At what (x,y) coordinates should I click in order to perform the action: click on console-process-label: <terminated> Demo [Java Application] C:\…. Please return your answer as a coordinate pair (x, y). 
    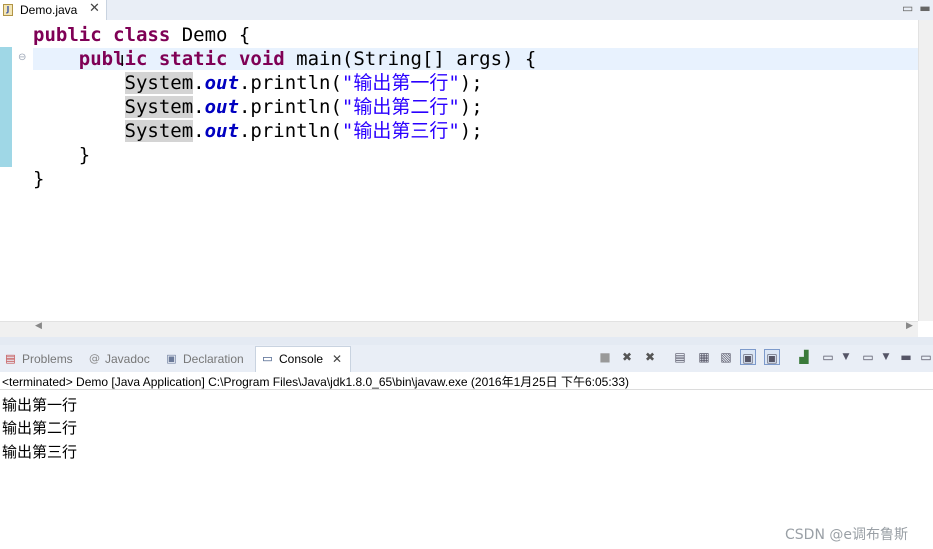
    Looking at the image, I should click on (315, 382).